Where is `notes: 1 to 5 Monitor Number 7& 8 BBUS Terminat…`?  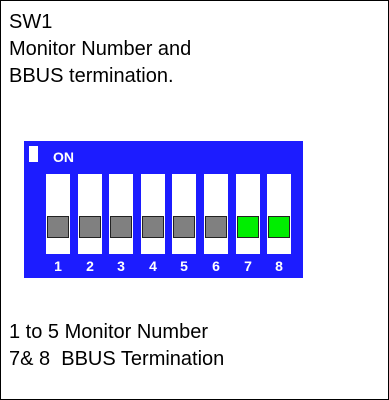 notes: 1 to 5 Monitor Number 7& 8 BBUS Terminat… is located at coordinates (116, 346).